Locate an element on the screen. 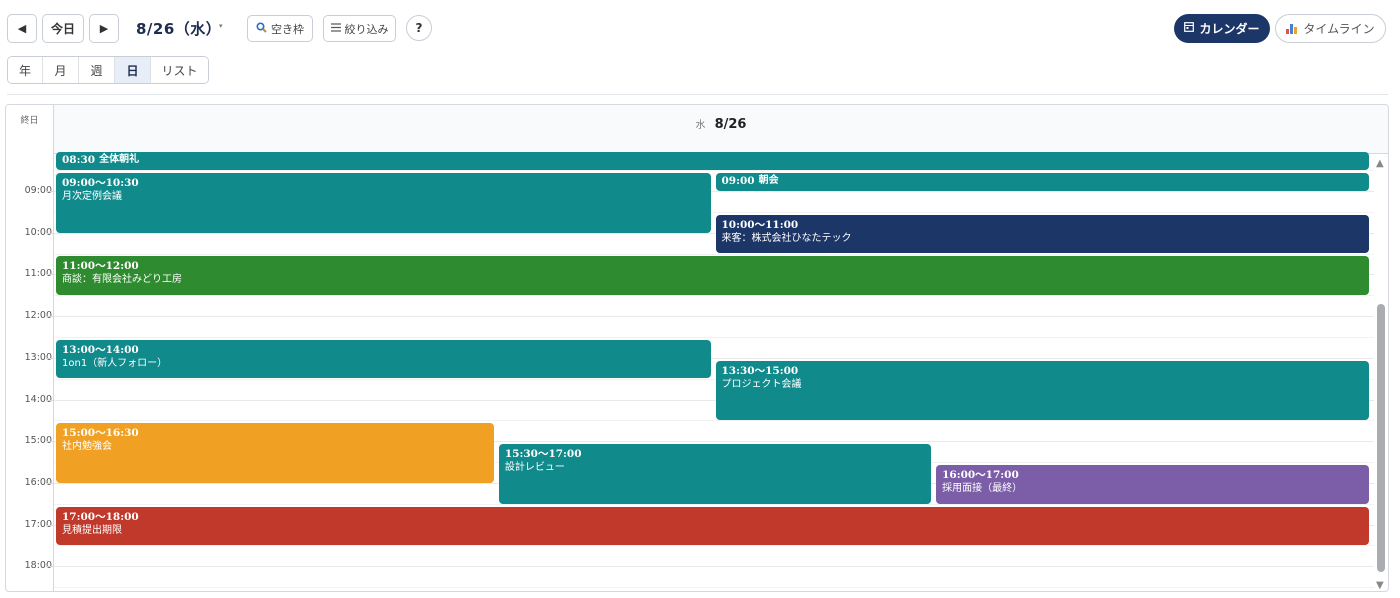  event-time: 10:00〜11:00 is located at coordinates (760, 224).